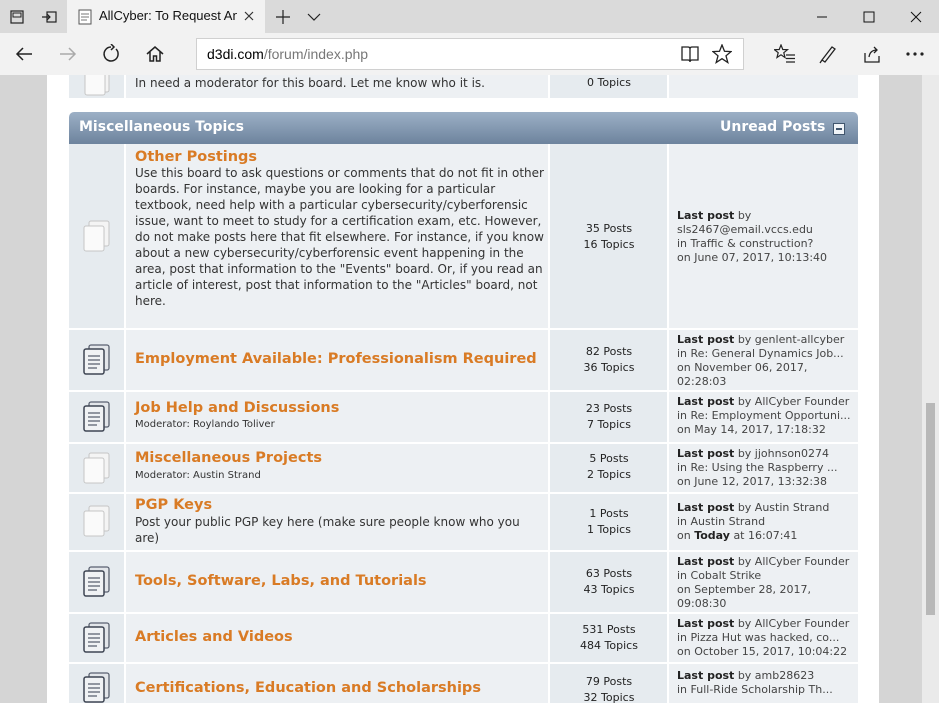  I want to click on board-topics-count: 32 Topics, so click(609, 697).